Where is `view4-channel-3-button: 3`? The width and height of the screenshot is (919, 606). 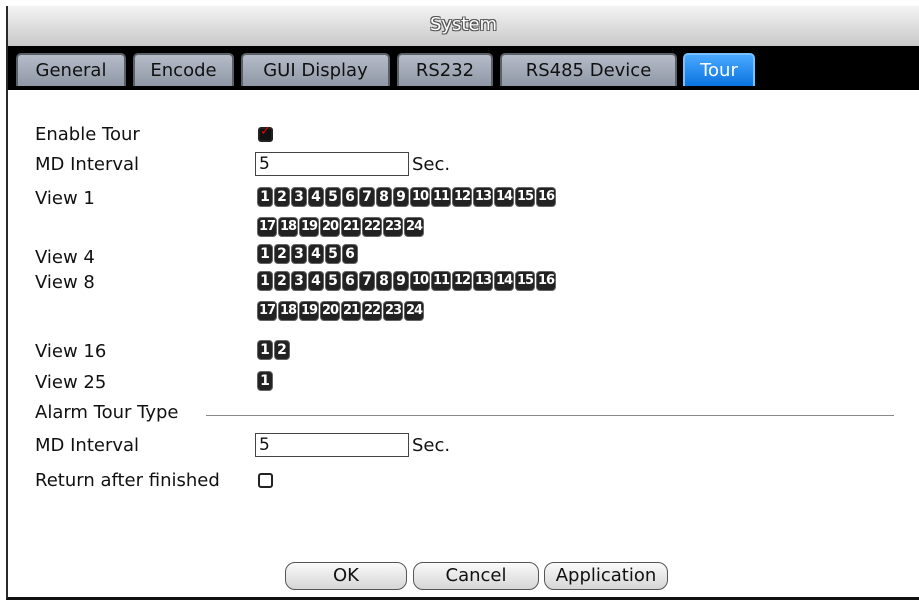
view4-channel-3-button: 3 is located at coordinates (299, 254).